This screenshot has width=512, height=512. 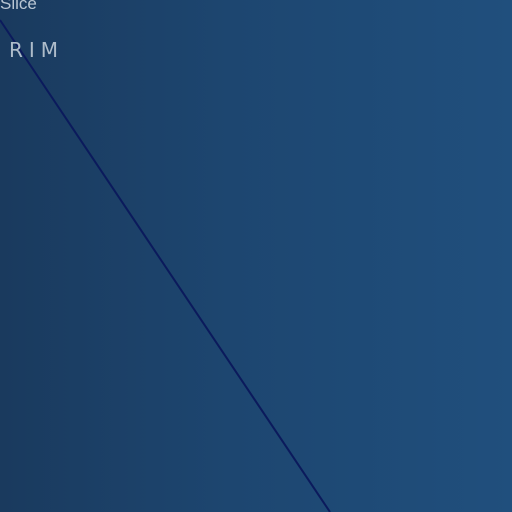 I want to click on rim-label: RIM, so click(x=37, y=50).